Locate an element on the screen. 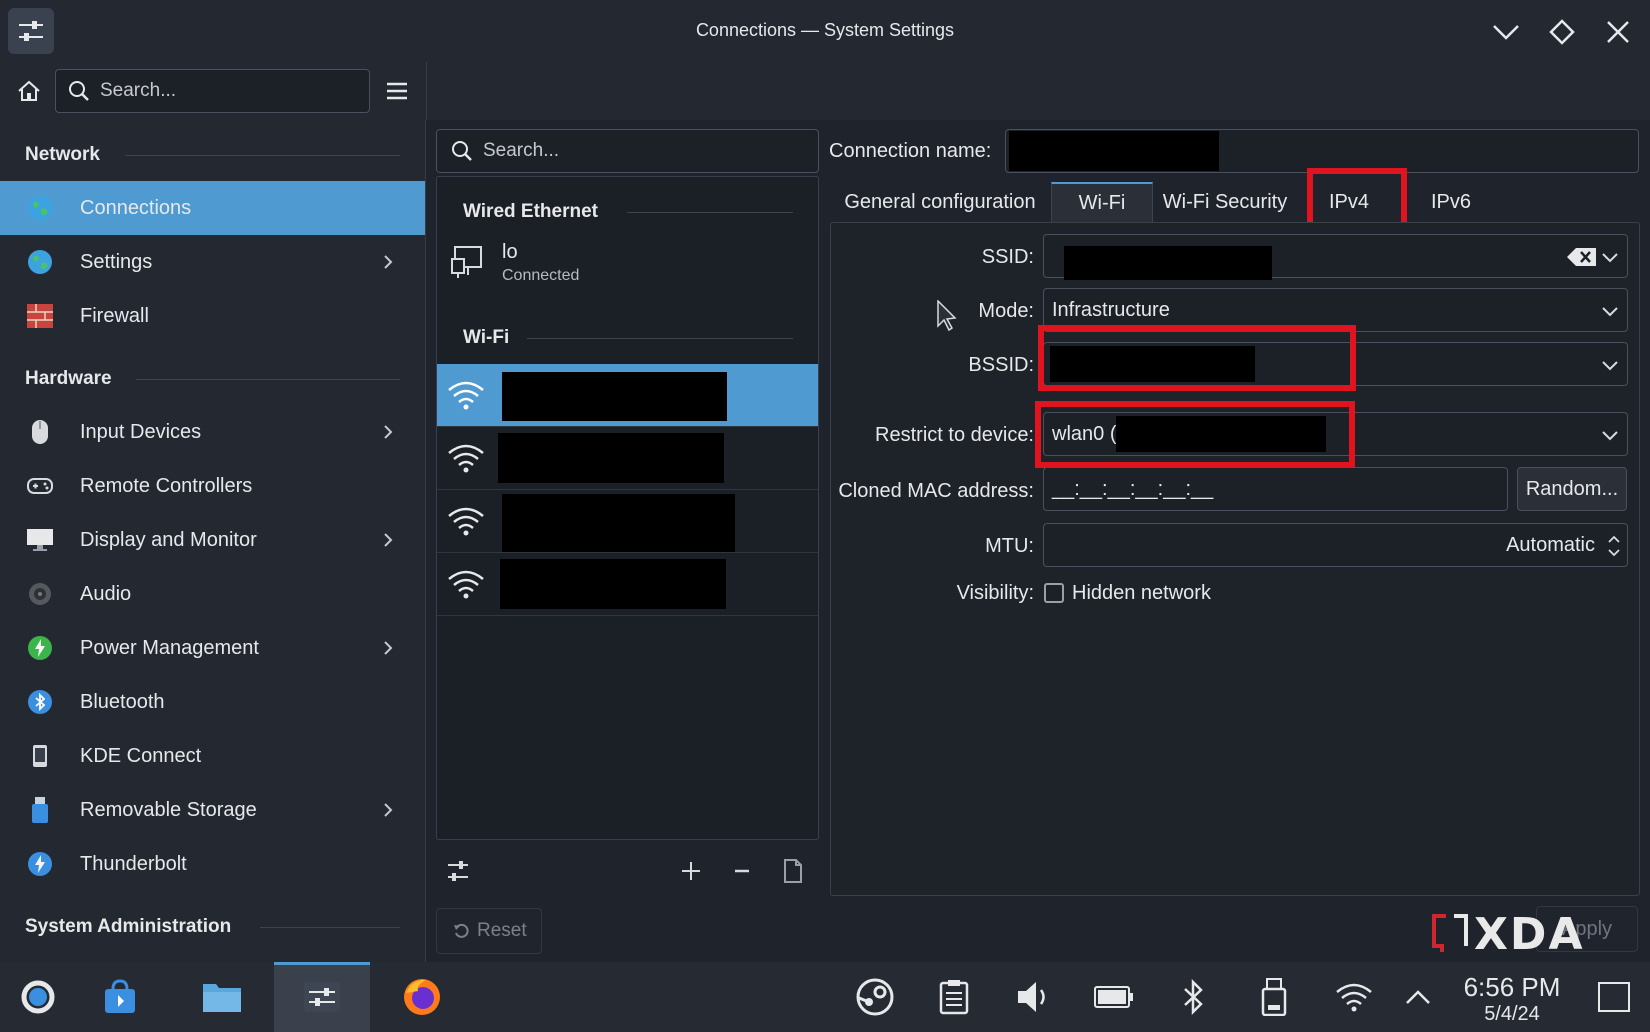 The image size is (1650, 1032). clipboard-button is located at coordinates (954, 997).